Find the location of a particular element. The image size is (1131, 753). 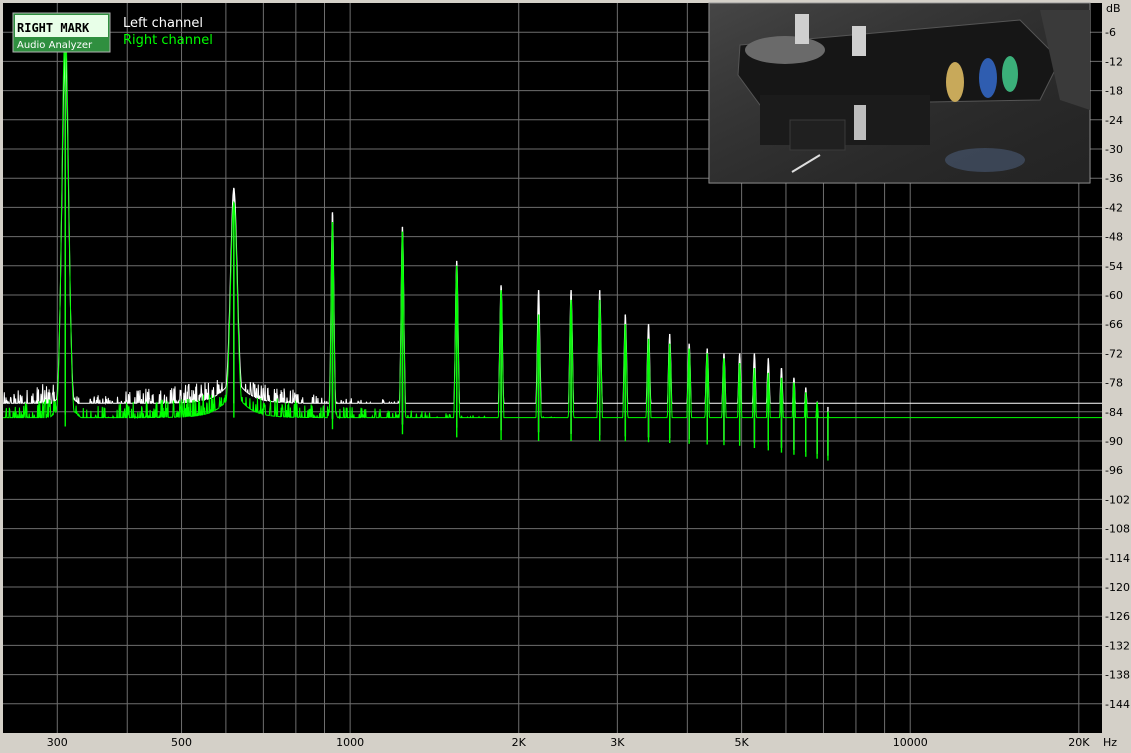

y-tick-label: -66 is located at coordinates (1114, 324).